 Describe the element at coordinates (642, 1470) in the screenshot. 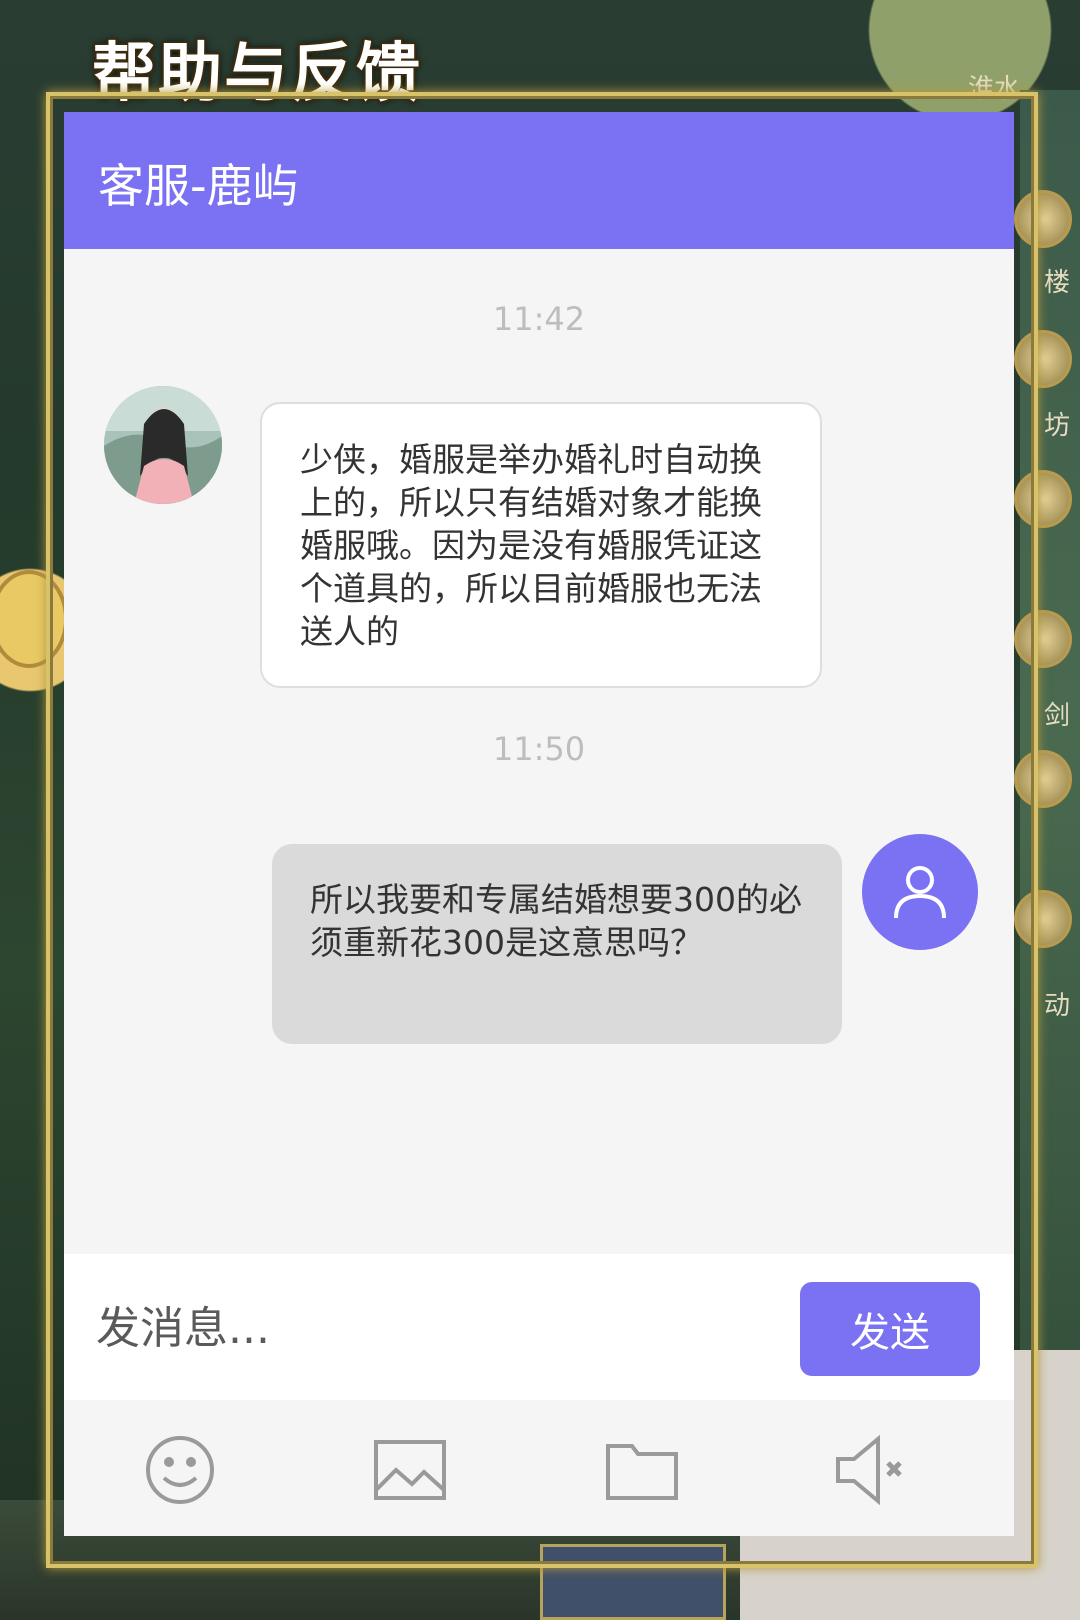

I see `folder-icon` at that location.